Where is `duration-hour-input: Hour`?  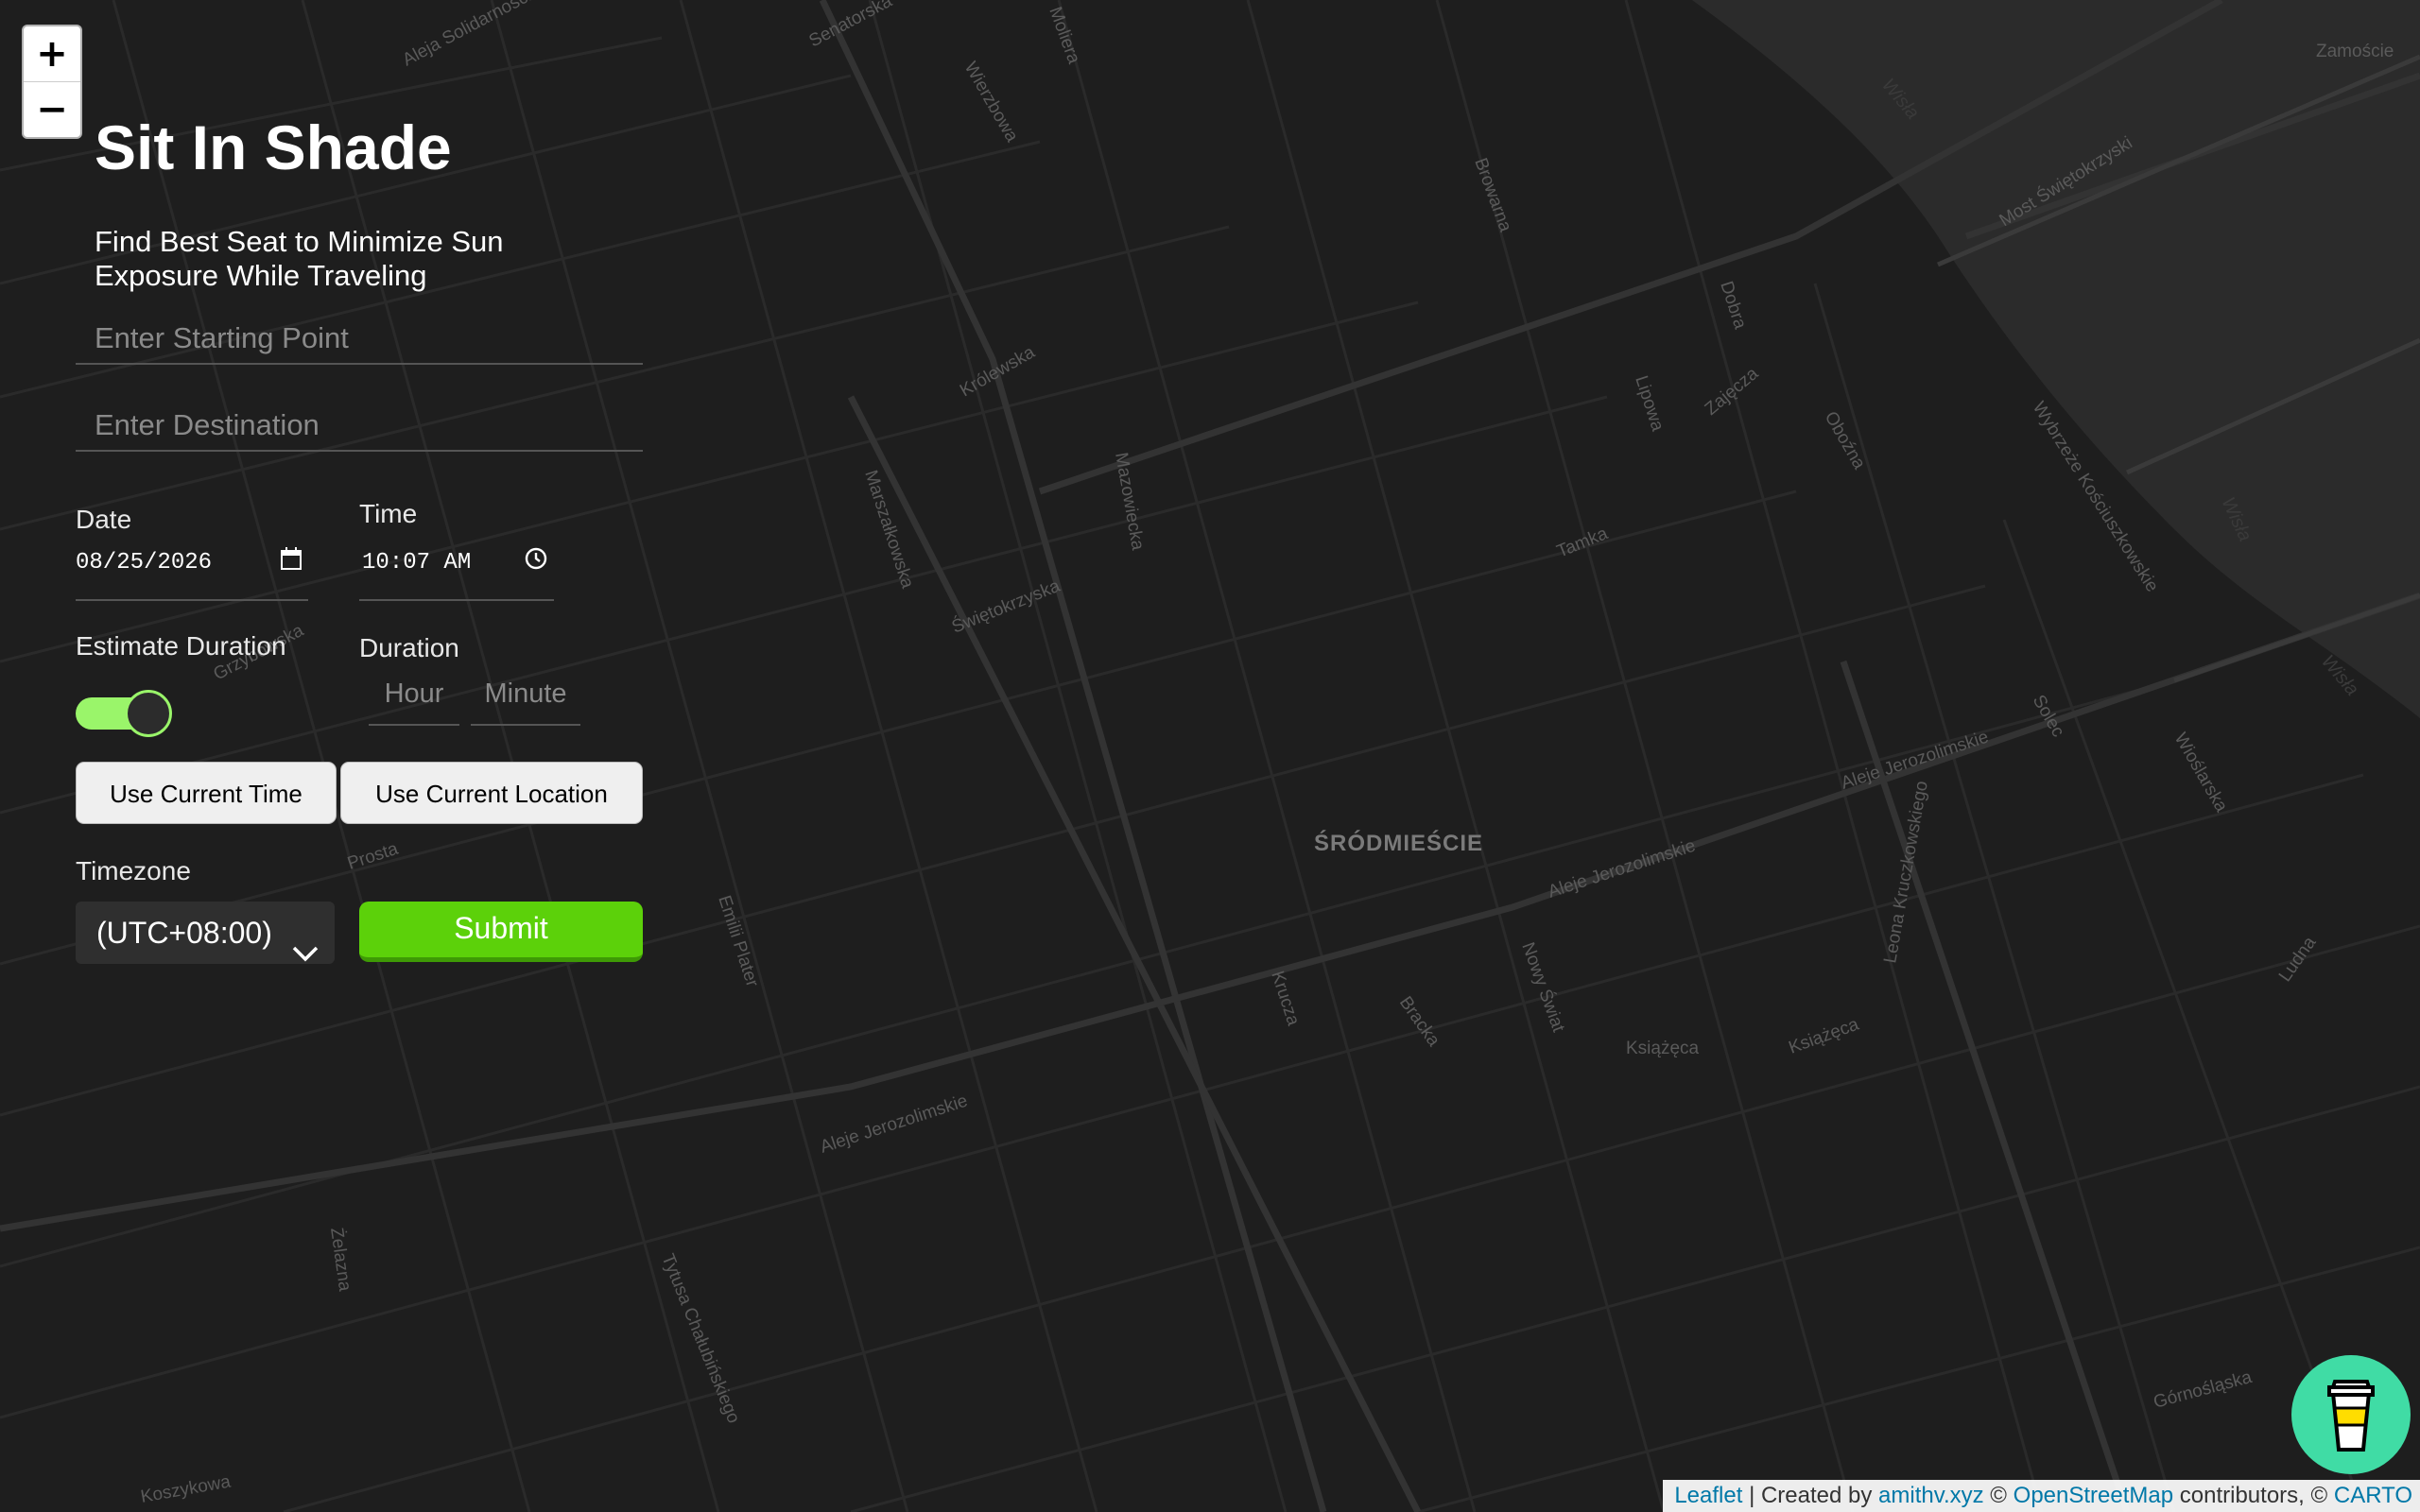
duration-hour-input: Hour is located at coordinates (414, 699).